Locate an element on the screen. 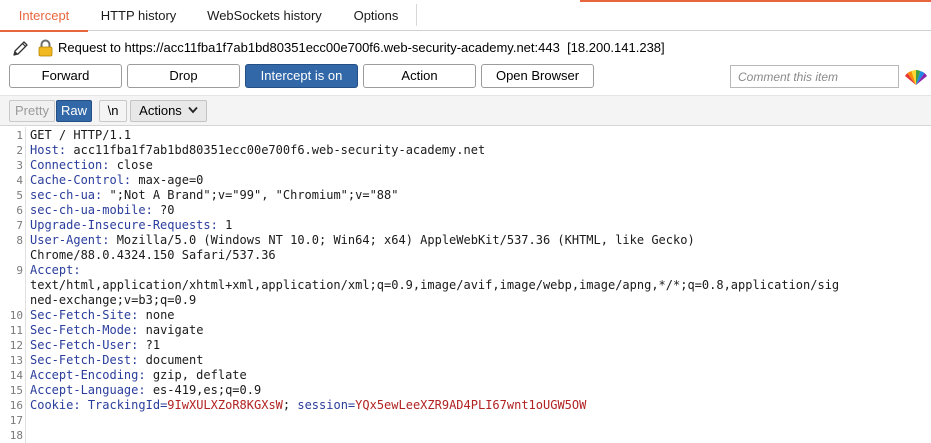 The width and height of the screenshot is (931, 443). drop-button: Drop is located at coordinates (183, 76).